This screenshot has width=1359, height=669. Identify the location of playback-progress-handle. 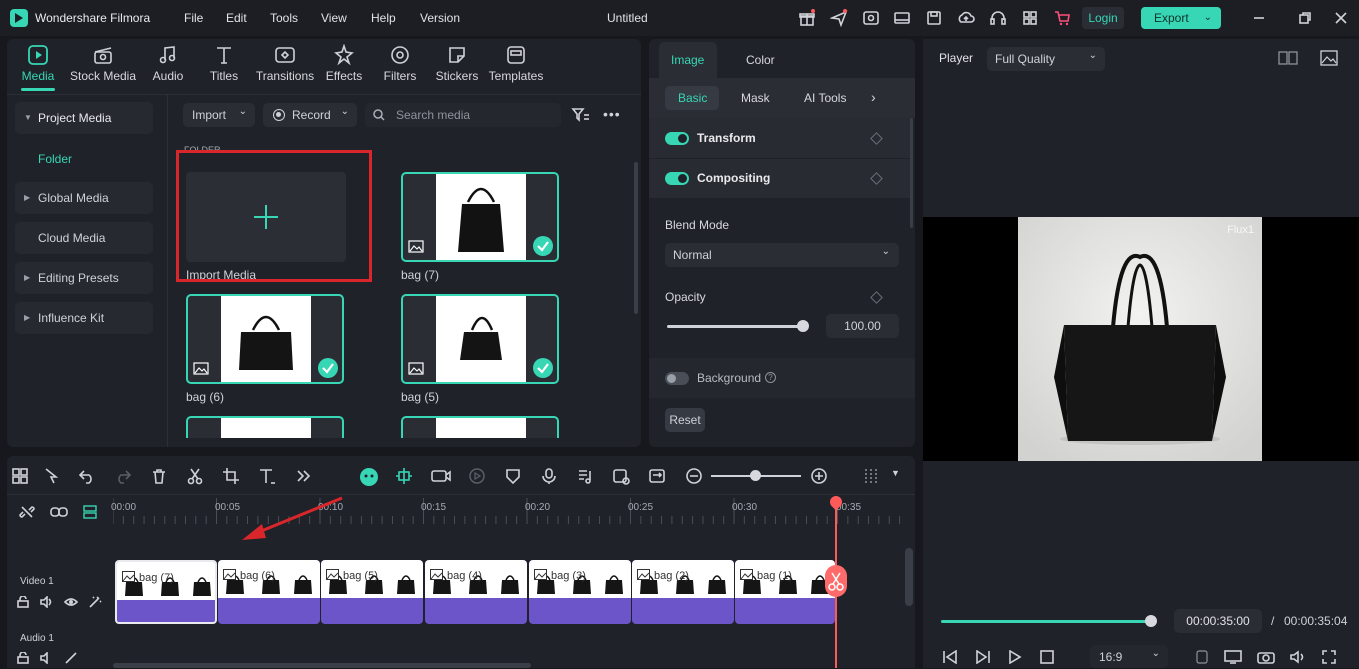
(1151, 621).